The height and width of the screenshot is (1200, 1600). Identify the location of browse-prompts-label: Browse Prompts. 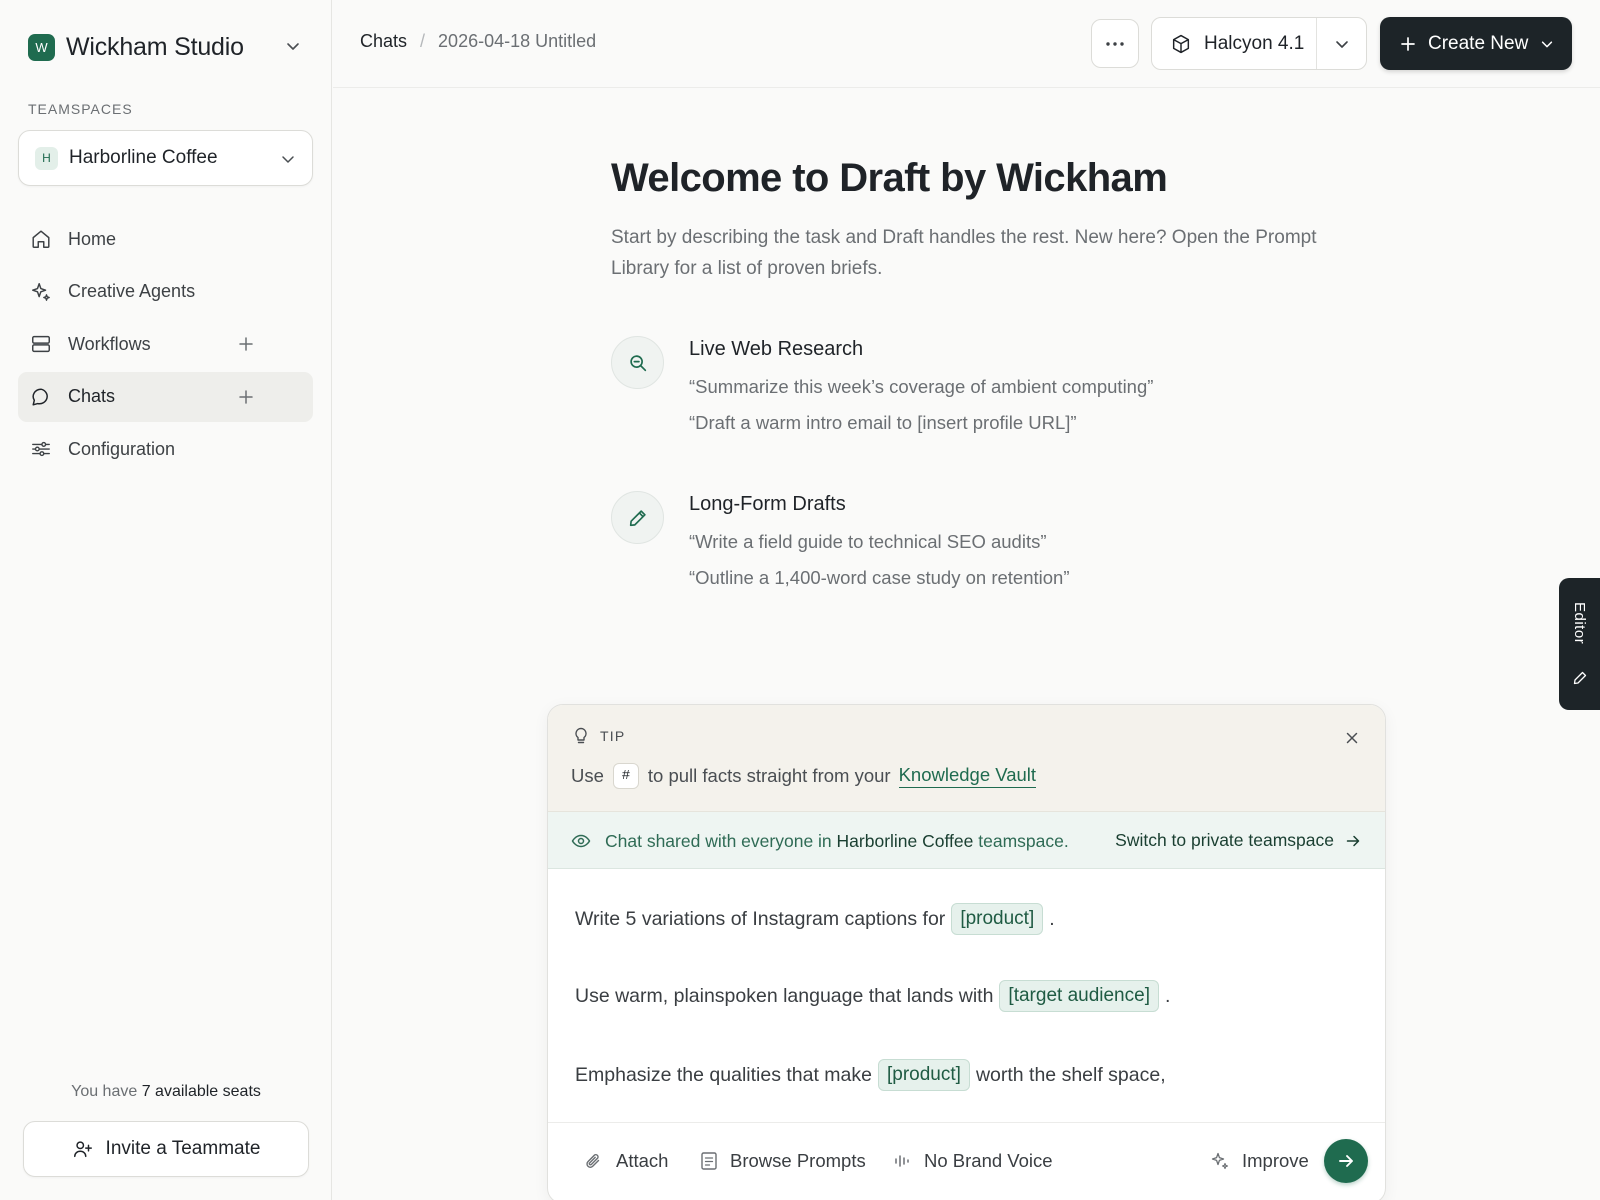
(798, 1160).